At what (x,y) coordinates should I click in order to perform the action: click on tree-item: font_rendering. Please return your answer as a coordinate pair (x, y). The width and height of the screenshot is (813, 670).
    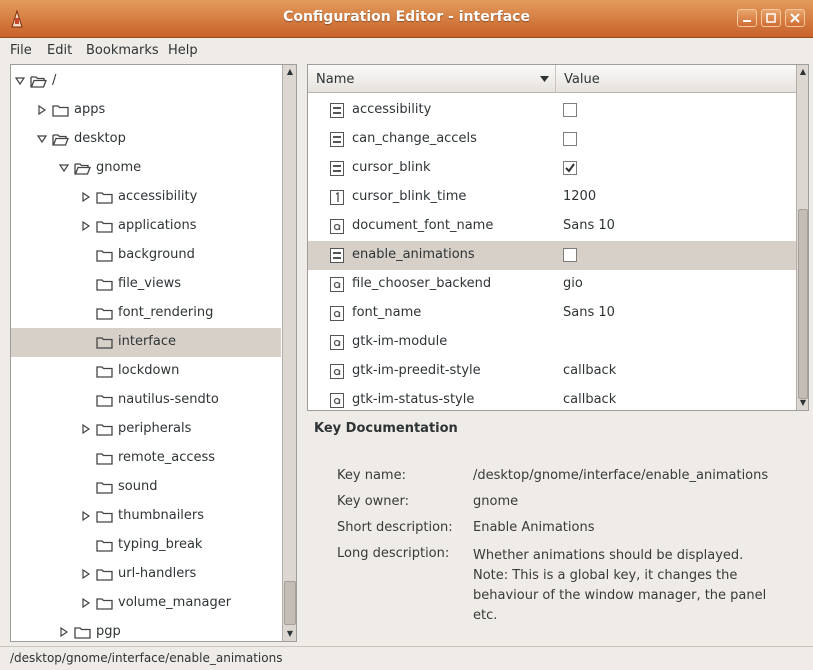
    Looking at the image, I should click on (146, 313).